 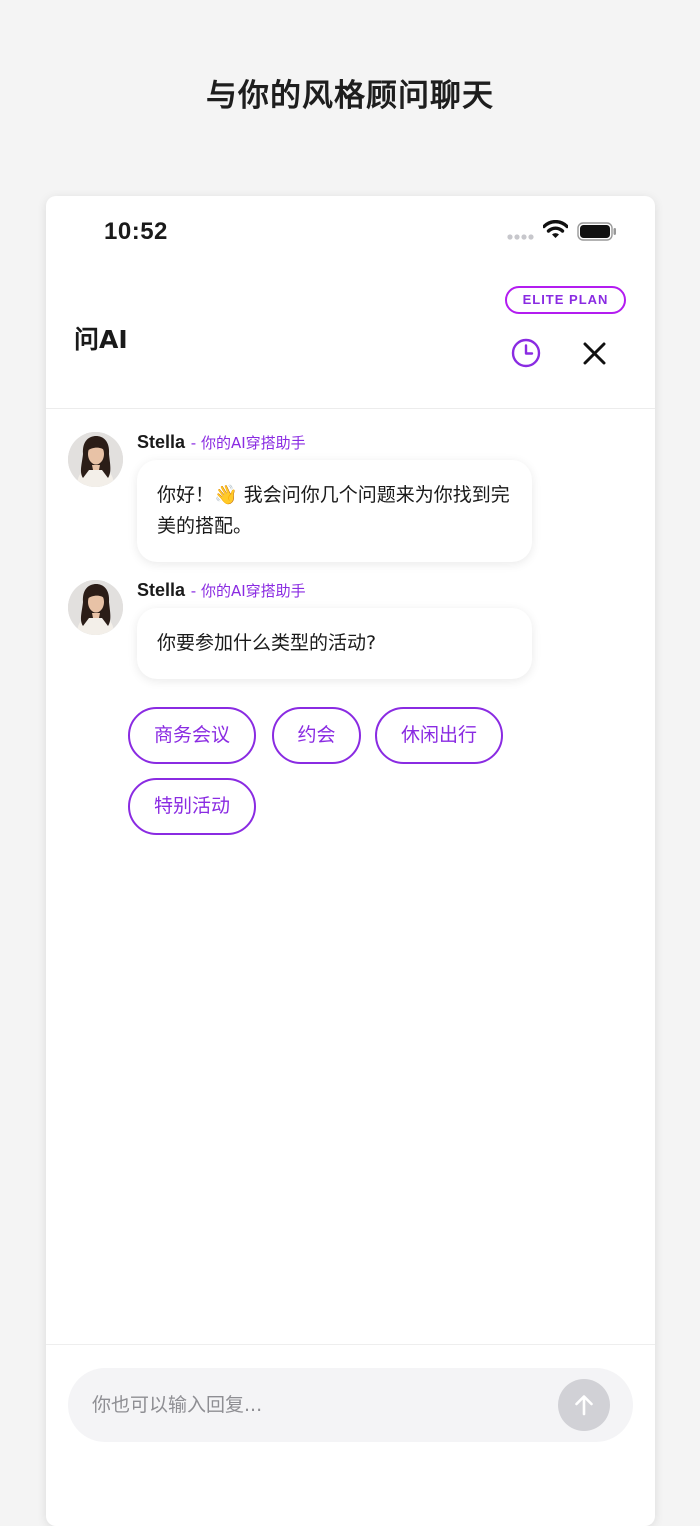 I want to click on message-input, so click(x=312, y=1405).